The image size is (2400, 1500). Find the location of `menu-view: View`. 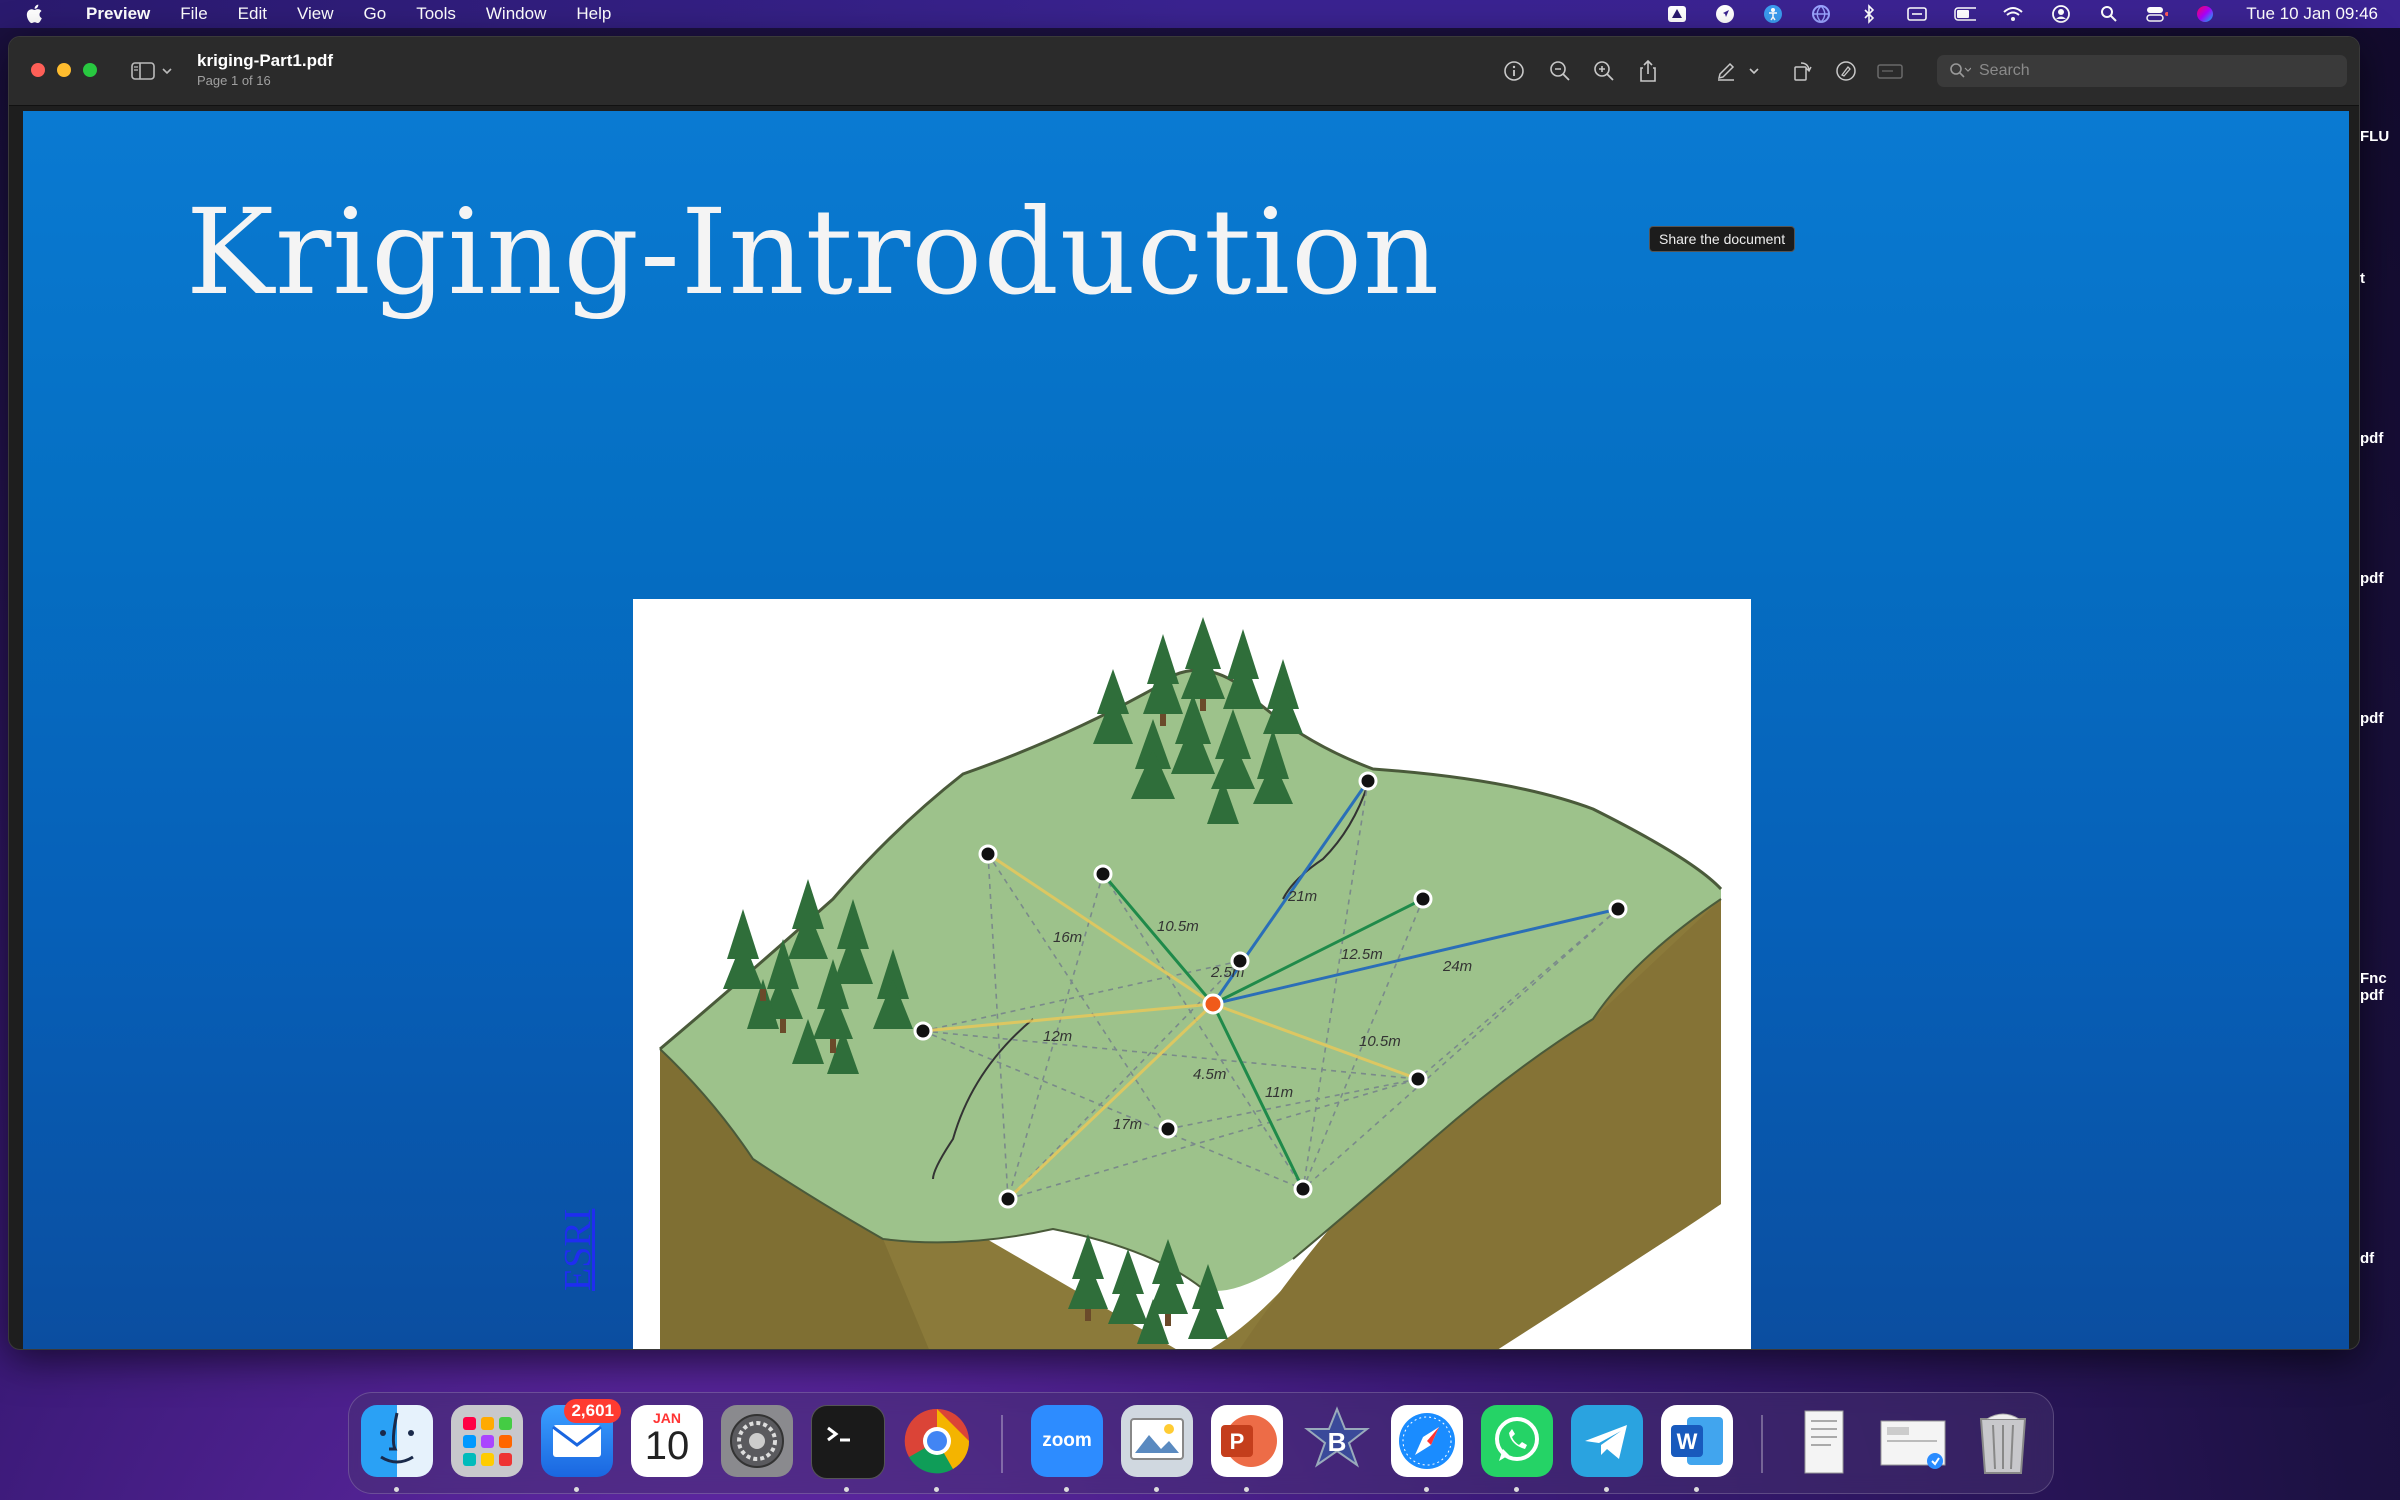

menu-view: View is located at coordinates (315, 14).